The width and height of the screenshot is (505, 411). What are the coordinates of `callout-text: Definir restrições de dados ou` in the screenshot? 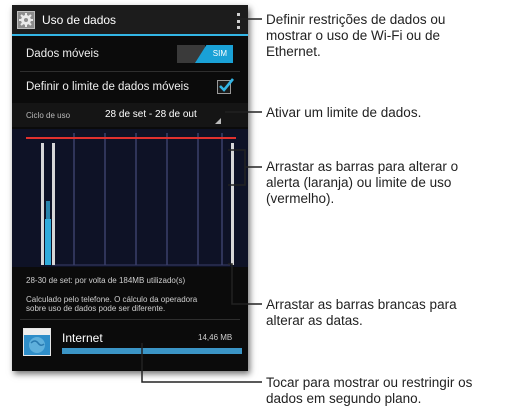 It's located at (356, 19).